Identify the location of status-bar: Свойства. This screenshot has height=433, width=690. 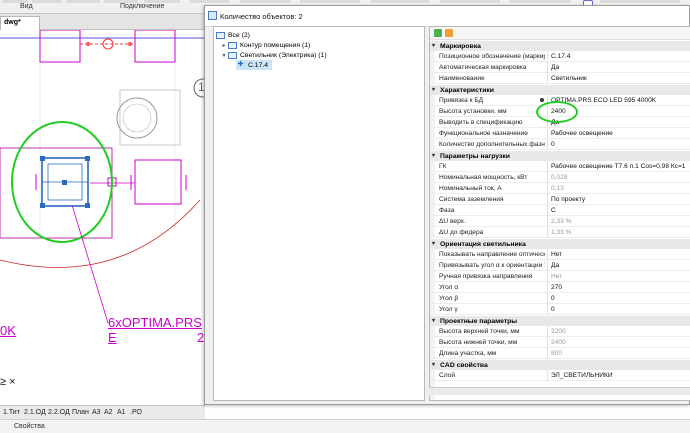
(345, 426).